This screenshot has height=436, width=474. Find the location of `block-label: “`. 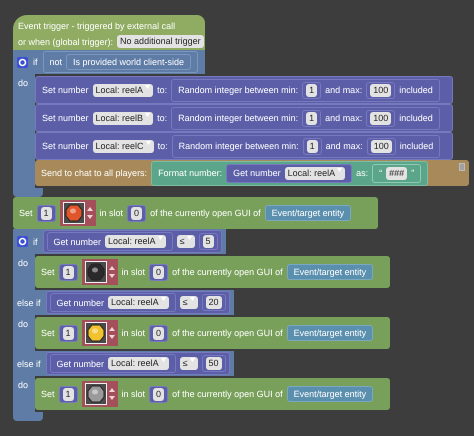

block-label: “ is located at coordinates (380, 173).